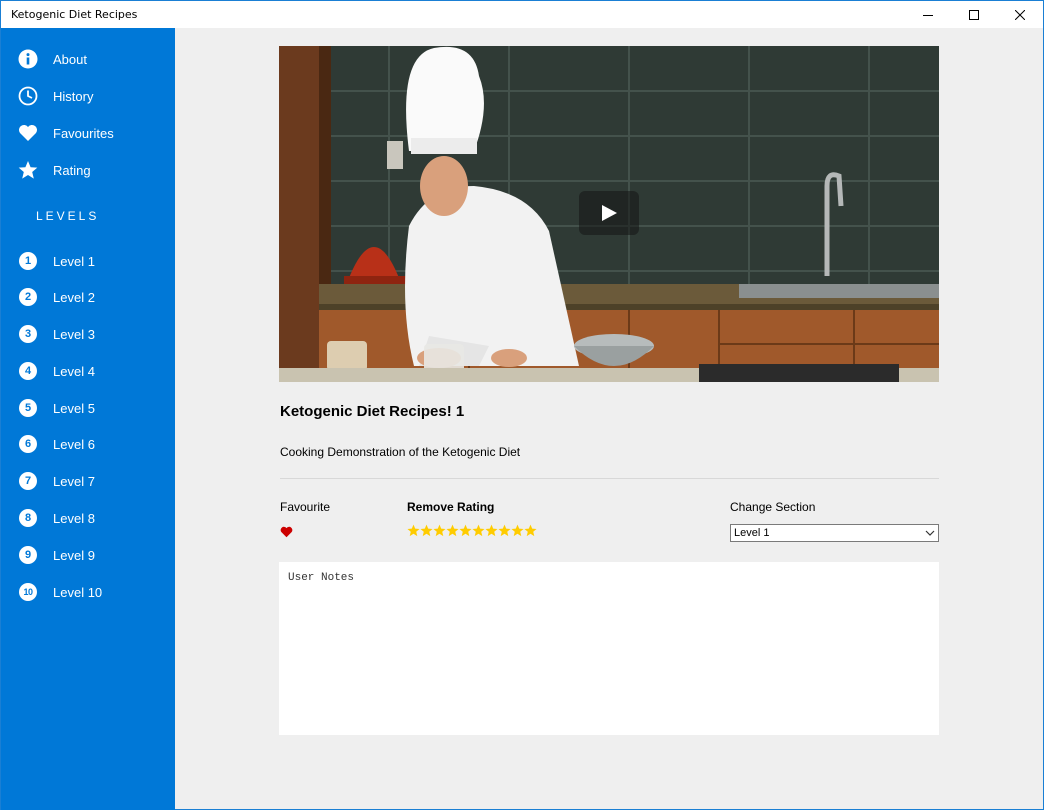  Describe the element at coordinates (28, 371) in the screenshot. I see `number-4-icon: 4` at that location.